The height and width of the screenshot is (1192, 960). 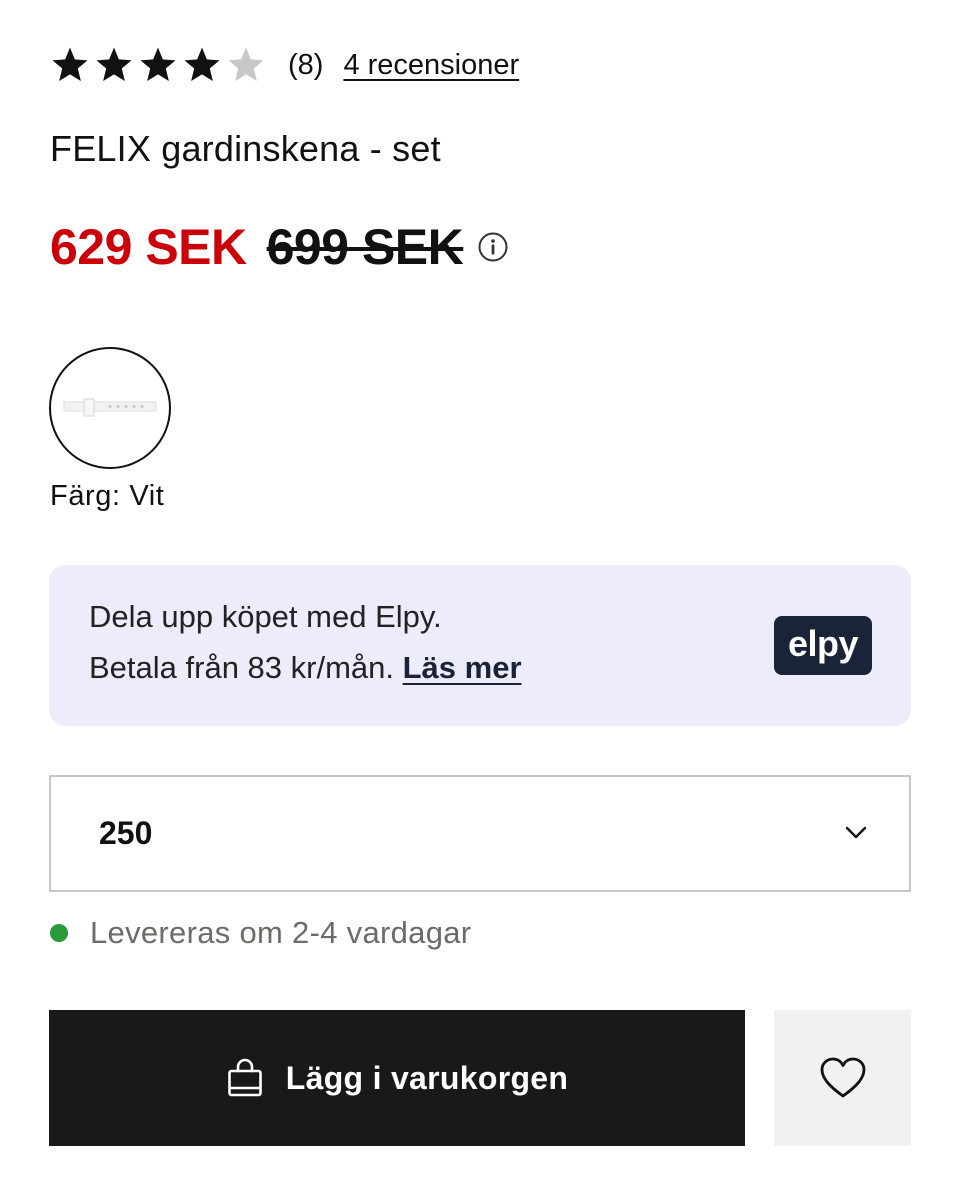 I want to click on chevron-down-icon, so click(x=856, y=832).